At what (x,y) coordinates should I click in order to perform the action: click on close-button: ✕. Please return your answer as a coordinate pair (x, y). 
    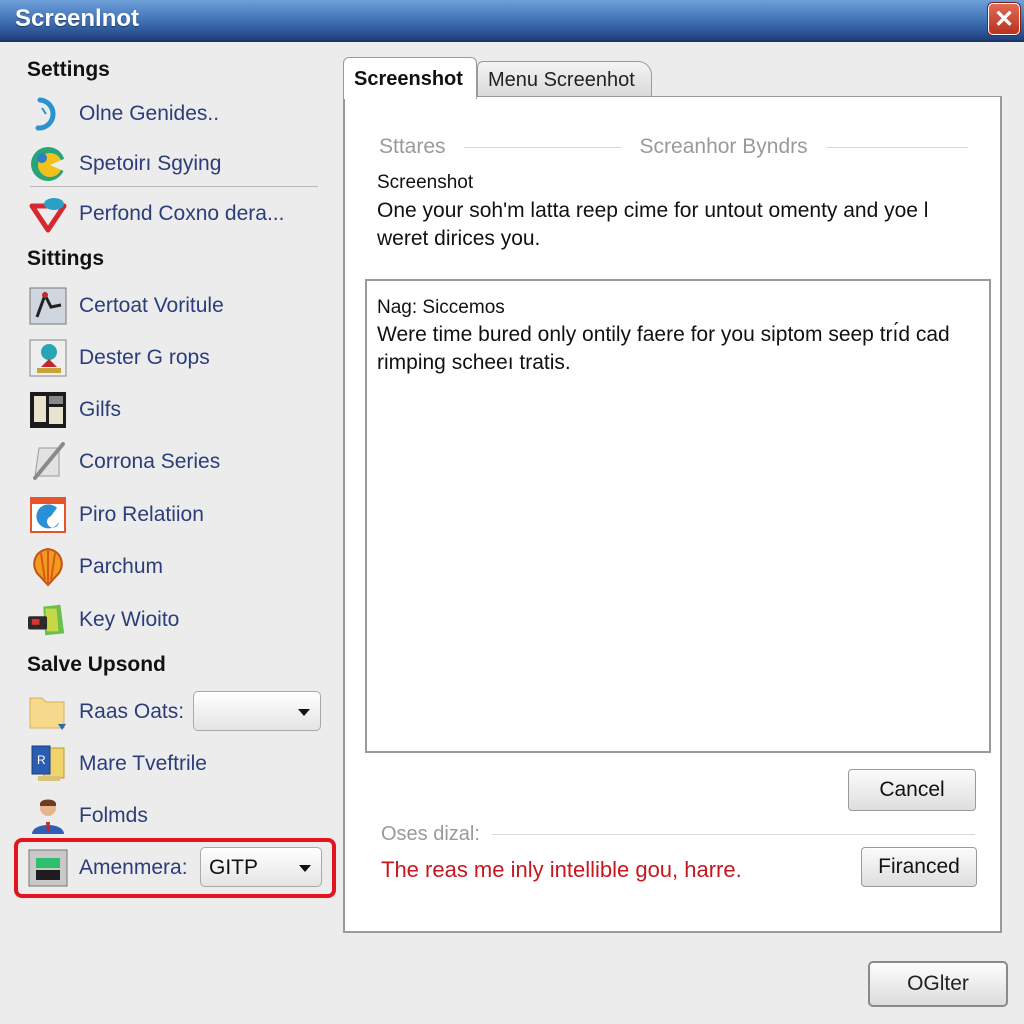
    Looking at the image, I should click on (1004, 19).